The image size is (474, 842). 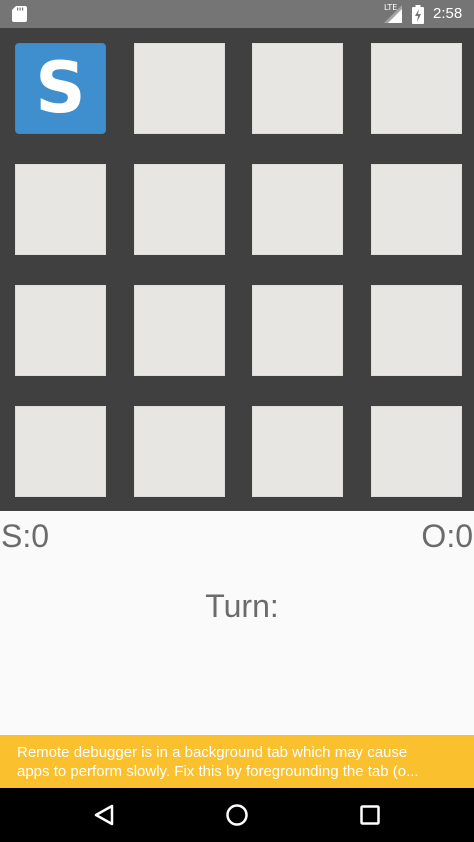 What do you see at coordinates (416, 88) in the screenshot?
I see `board-cell-r1-c4` at bounding box center [416, 88].